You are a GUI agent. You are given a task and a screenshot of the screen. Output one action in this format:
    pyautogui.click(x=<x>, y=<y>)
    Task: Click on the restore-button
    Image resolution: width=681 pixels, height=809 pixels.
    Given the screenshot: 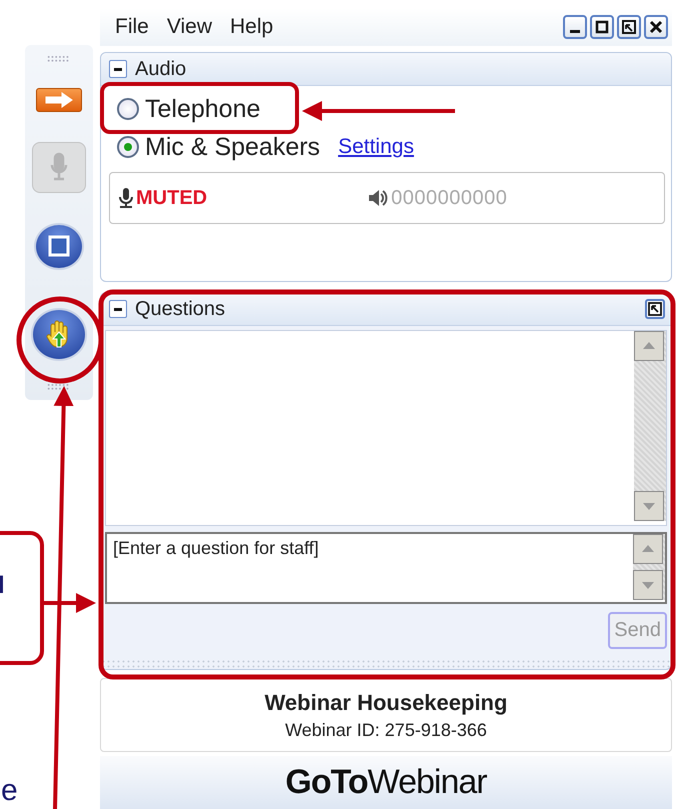 What is the action you would take?
    pyautogui.click(x=629, y=27)
    